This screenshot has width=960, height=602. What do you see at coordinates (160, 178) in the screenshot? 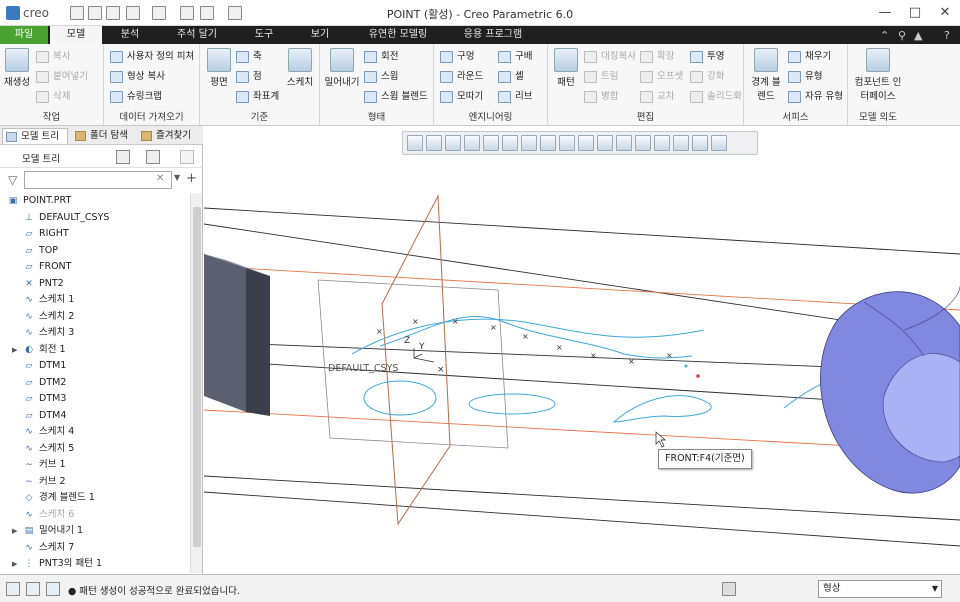
I see `clear-filter-icon: ✕` at bounding box center [160, 178].